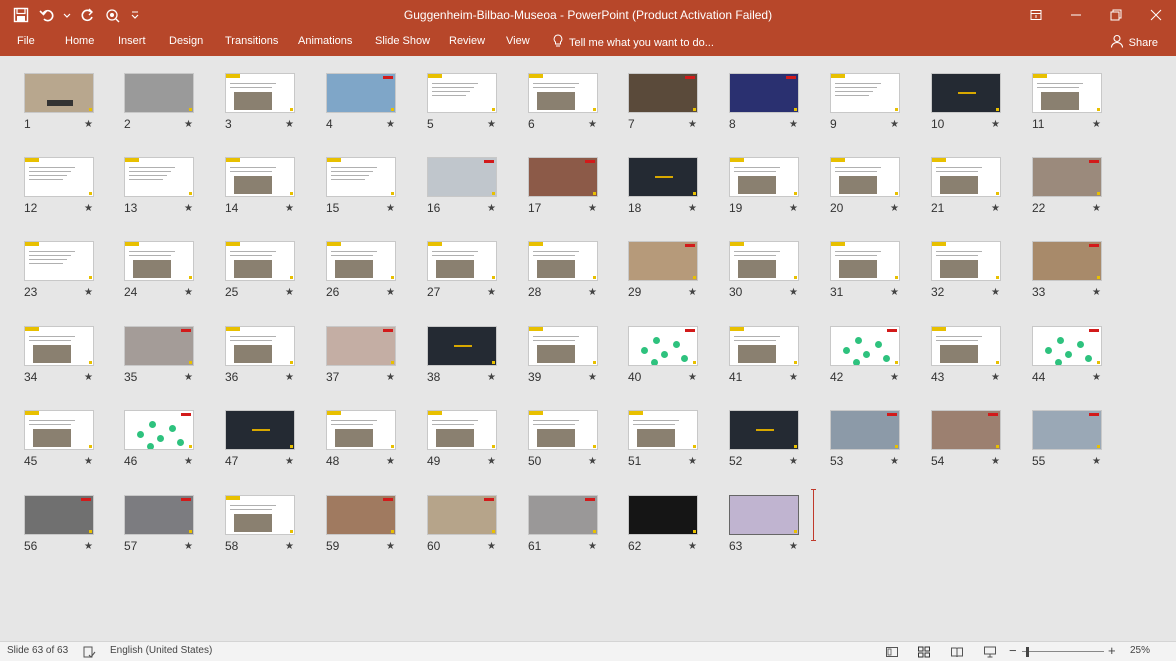 The height and width of the screenshot is (661, 1176). I want to click on tab-home: Home, so click(79, 41).